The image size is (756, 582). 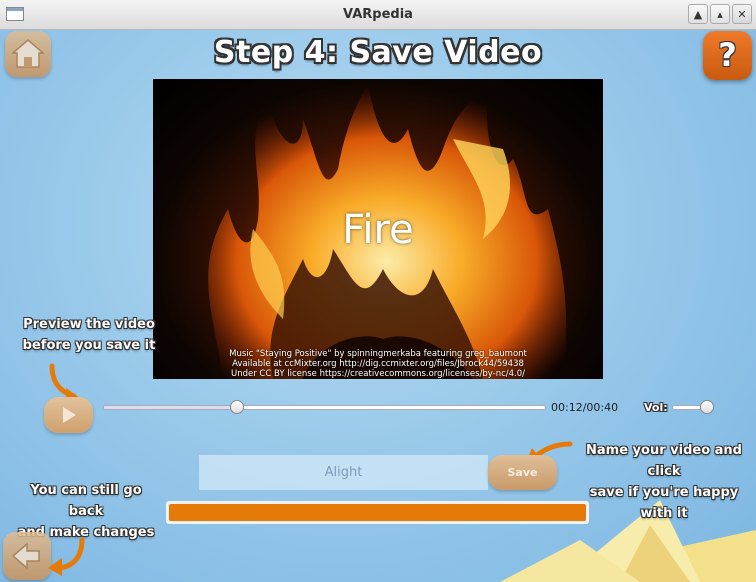 What do you see at coordinates (343, 472) in the screenshot?
I see `video-name-input` at bounding box center [343, 472].